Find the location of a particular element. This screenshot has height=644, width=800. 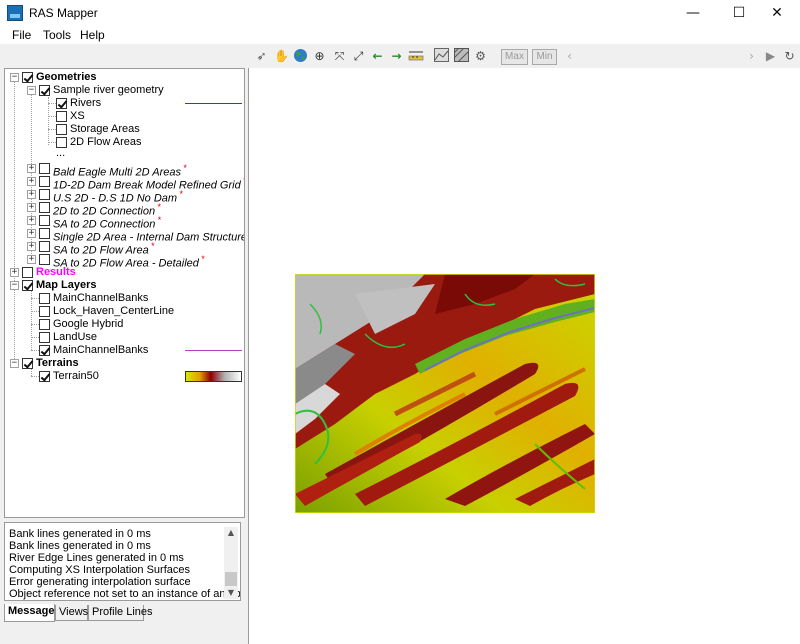

tree-node-xs: XS is located at coordinates (124, 116).